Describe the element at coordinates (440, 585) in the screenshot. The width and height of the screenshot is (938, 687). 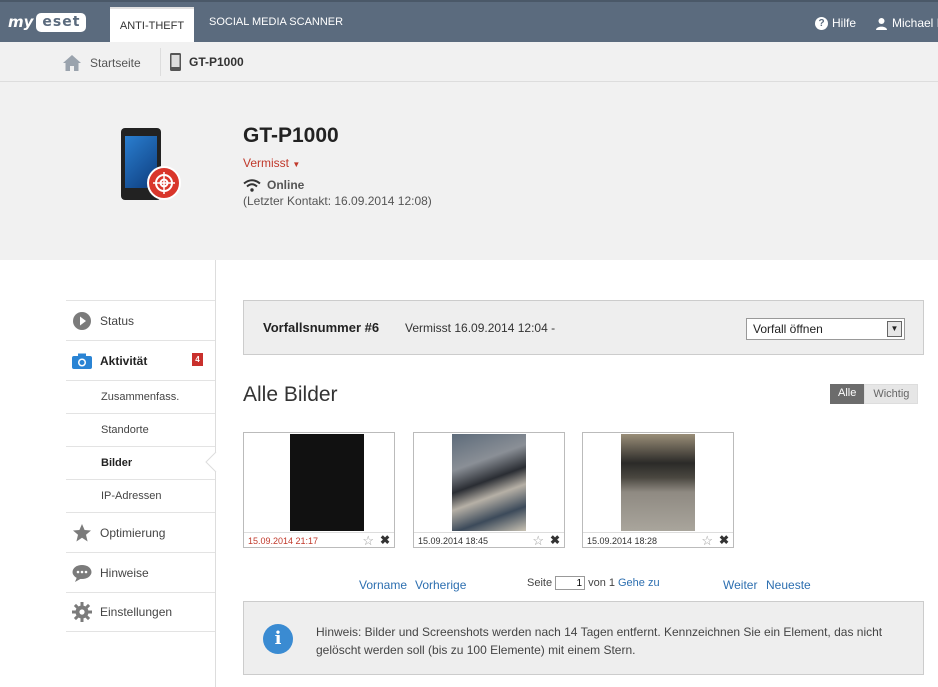
I see `pager-previous-link: Vorherige` at that location.